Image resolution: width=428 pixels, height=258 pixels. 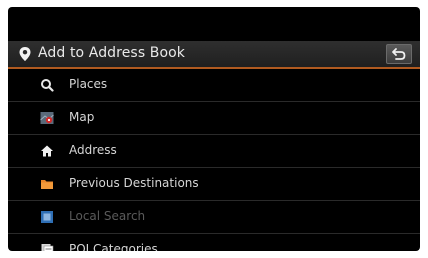 What do you see at coordinates (214, 242) in the screenshot?
I see `menu-item-poi-categories: POI Categories` at bounding box center [214, 242].